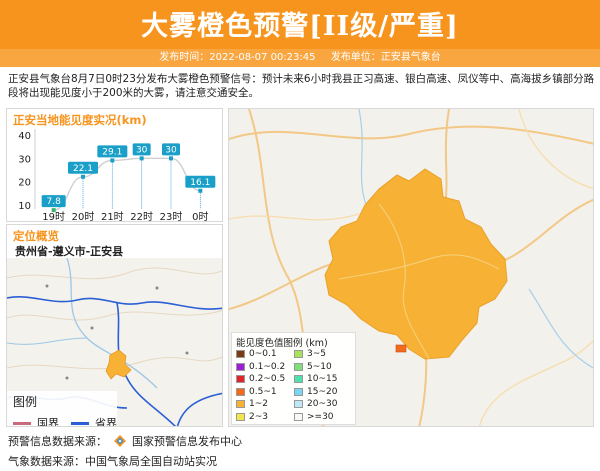 This screenshot has width=600, height=471. Describe the element at coordinates (282, 343) in the screenshot. I see `visibility-legend-title: 能见度色值图例 (km)` at that location.